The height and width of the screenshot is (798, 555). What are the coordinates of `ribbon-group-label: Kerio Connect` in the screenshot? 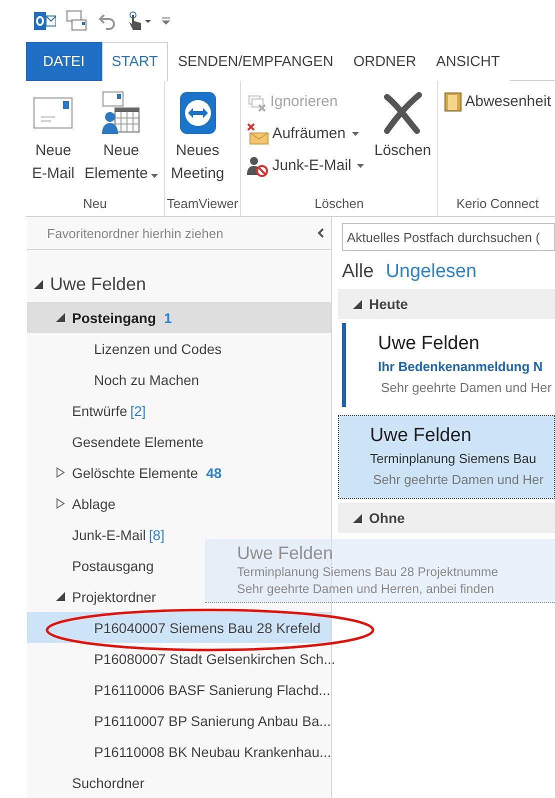 It's located at (497, 204).